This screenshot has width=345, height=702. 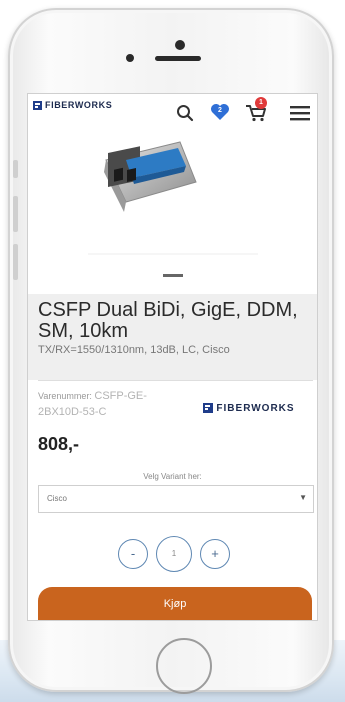 What do you see at coordinates (180, 45) in the screenshot?
I see `camera` at bounding box center [180, 45].